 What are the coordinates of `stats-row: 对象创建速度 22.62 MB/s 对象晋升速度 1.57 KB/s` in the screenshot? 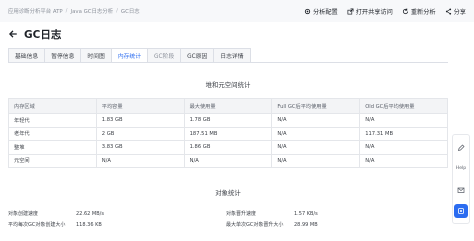 It's located at (228, 213).